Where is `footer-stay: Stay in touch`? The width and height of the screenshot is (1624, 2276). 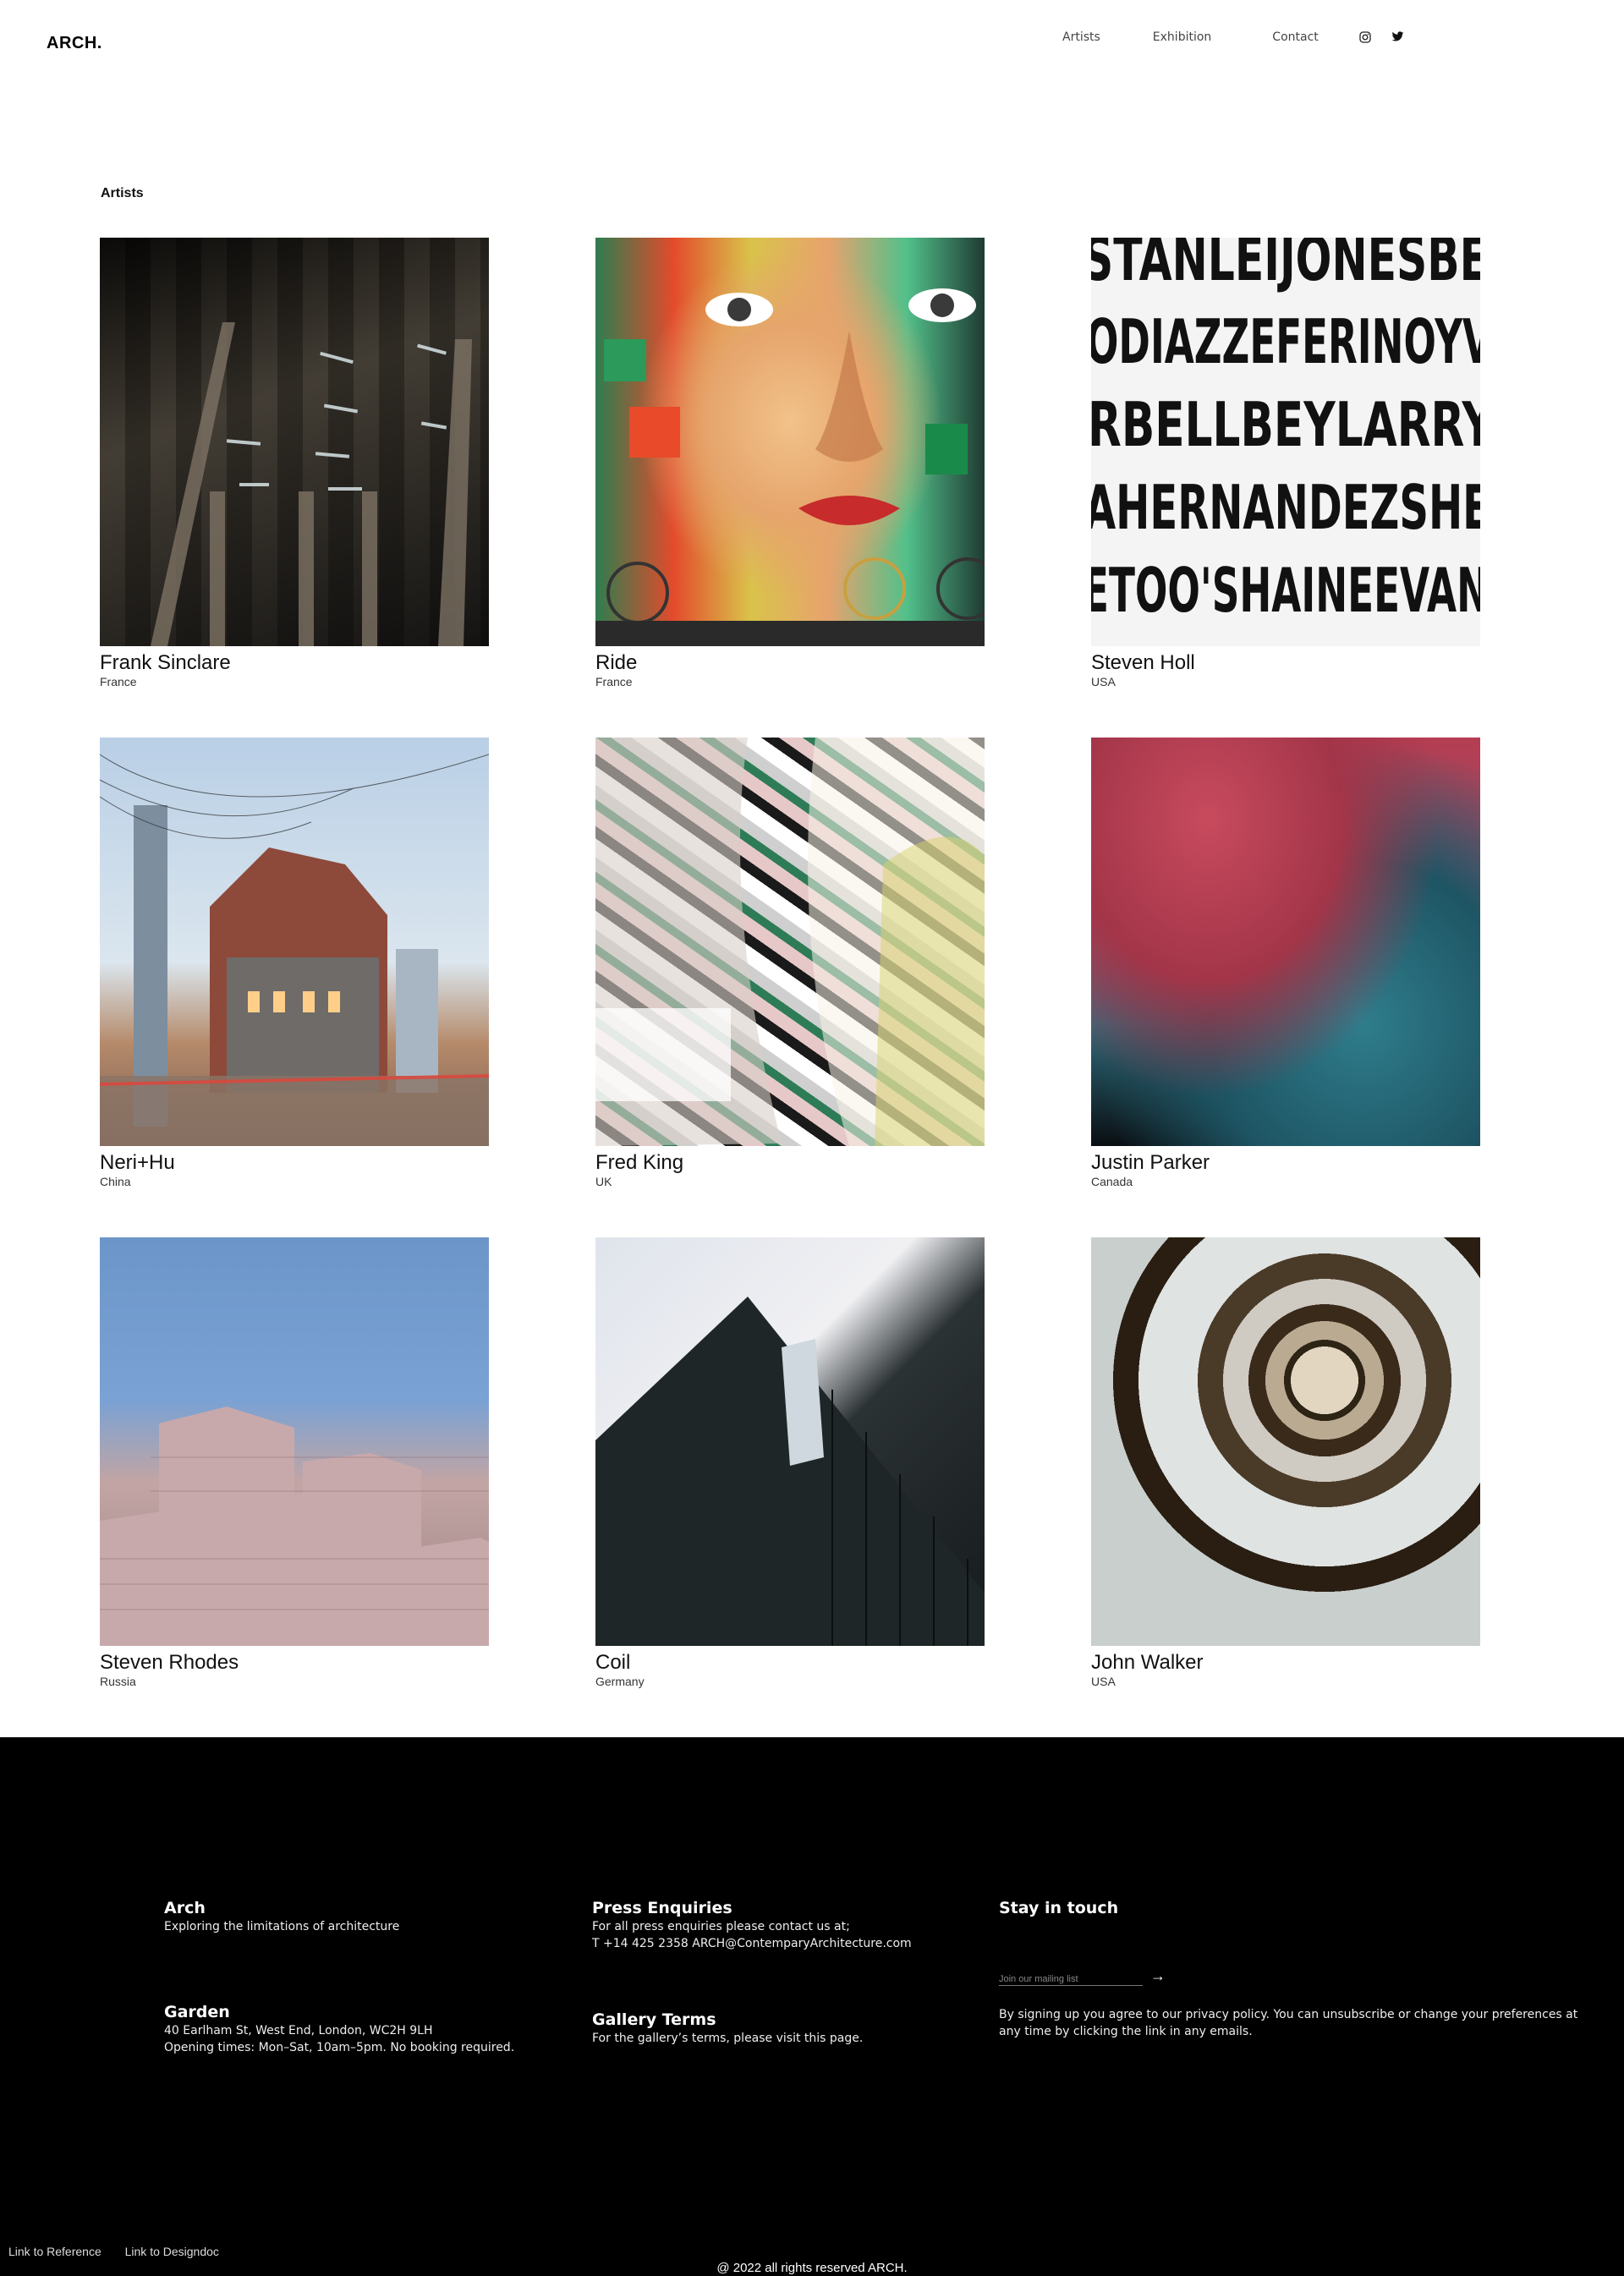 footer-stay: Stay in touch is located at coordinates (1058, 1908).